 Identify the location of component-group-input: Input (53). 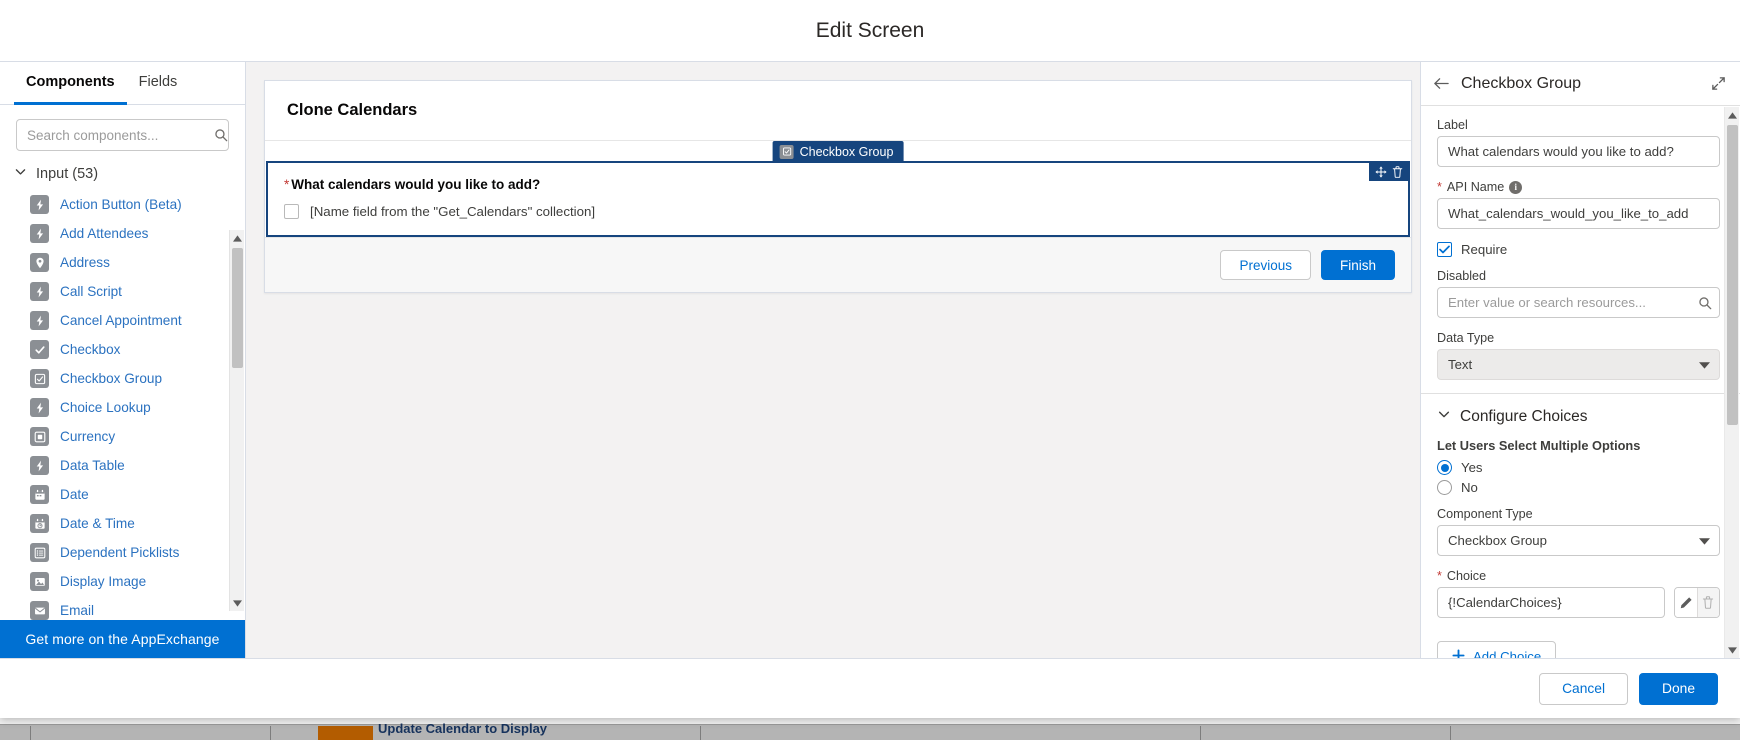
(122, 175).